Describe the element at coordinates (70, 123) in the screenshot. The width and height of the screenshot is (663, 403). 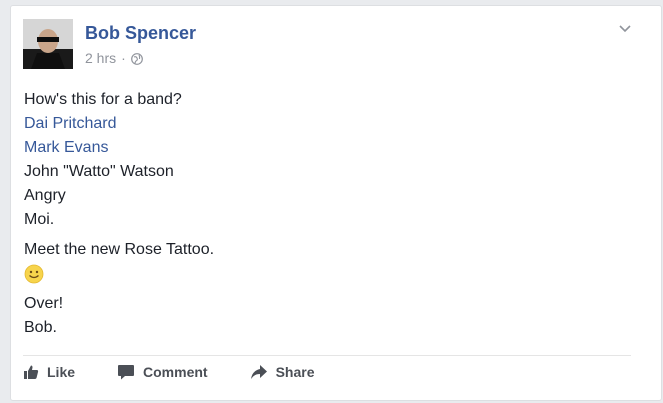
I see `tag-dai-pritchard: Dai Pritchard` at that location.